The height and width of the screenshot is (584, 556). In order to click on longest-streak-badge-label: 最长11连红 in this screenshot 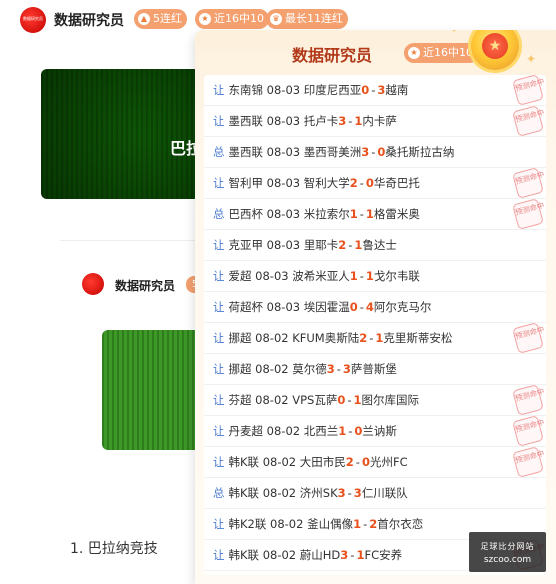, I will do `click(314, 18)`.